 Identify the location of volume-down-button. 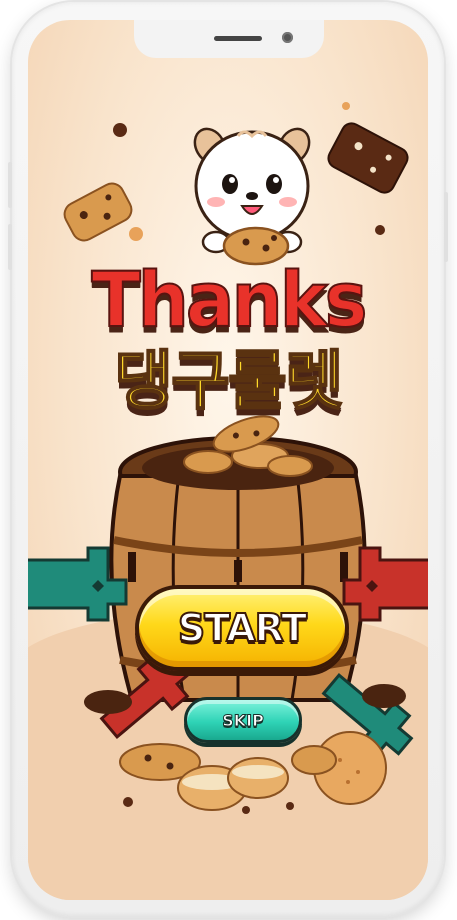
(10, 247).